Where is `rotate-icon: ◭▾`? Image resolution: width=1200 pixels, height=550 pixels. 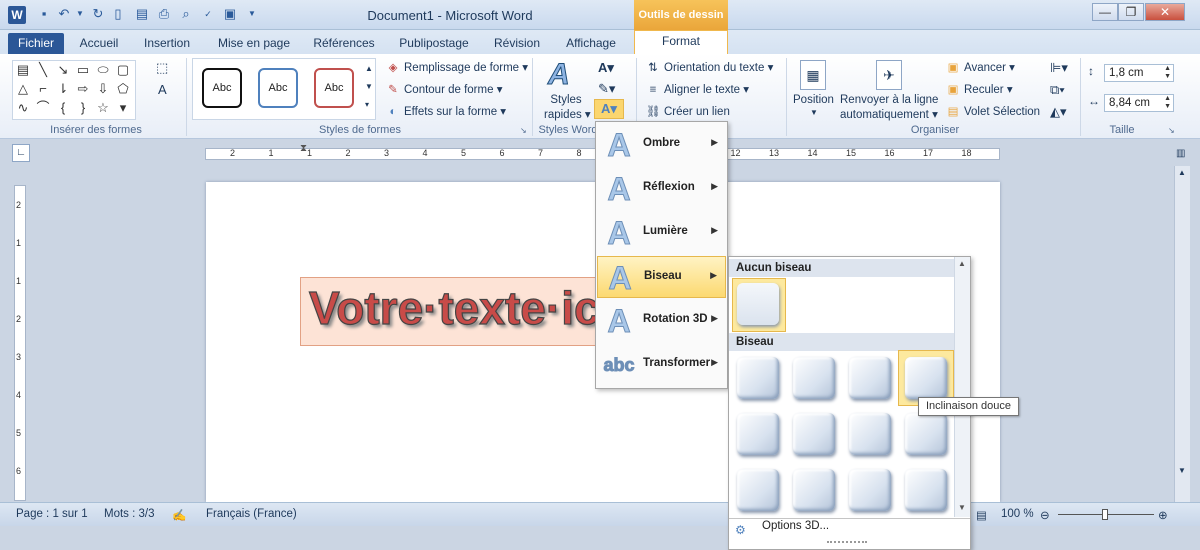 rotate-icon: ◭▾ is located at coordinates (1058, 112).